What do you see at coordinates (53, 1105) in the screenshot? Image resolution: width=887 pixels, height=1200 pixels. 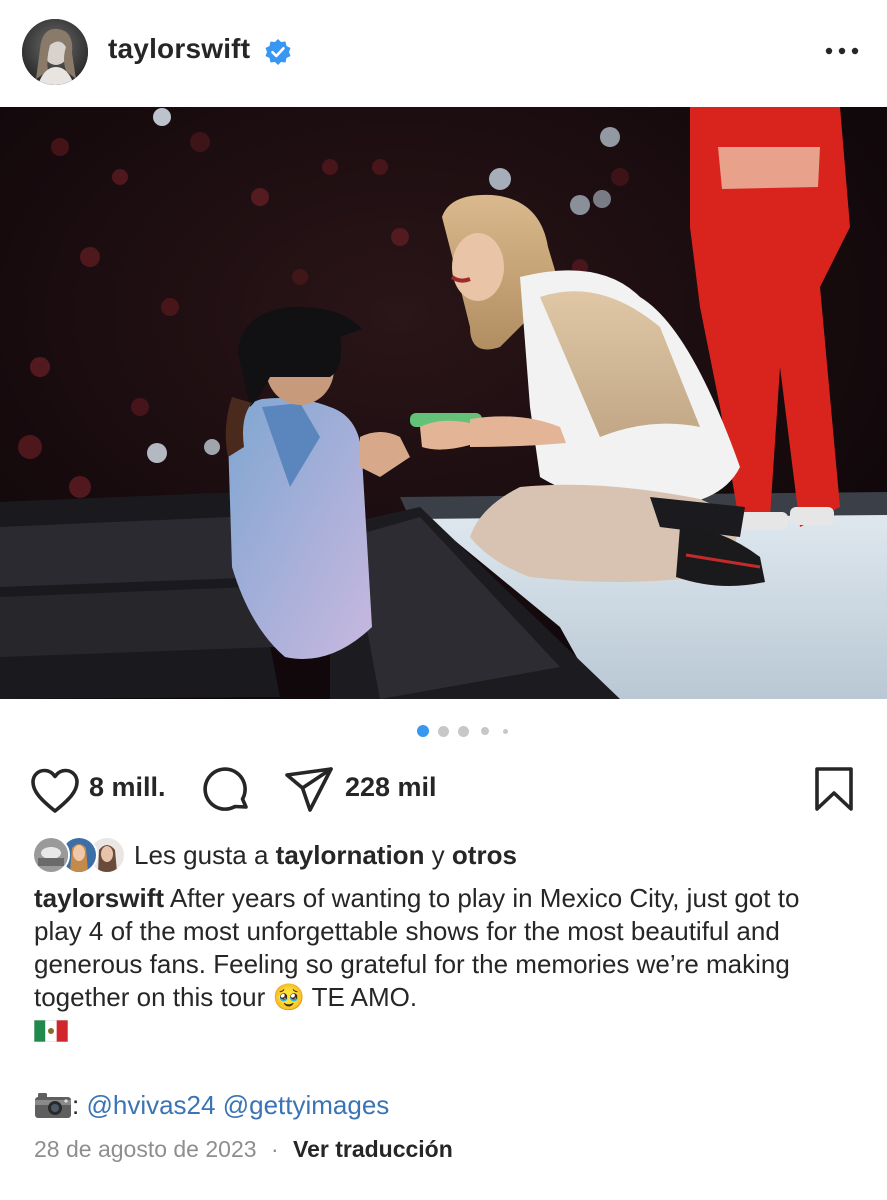 I see `camera-icon` at bounding box center [53, 1105].